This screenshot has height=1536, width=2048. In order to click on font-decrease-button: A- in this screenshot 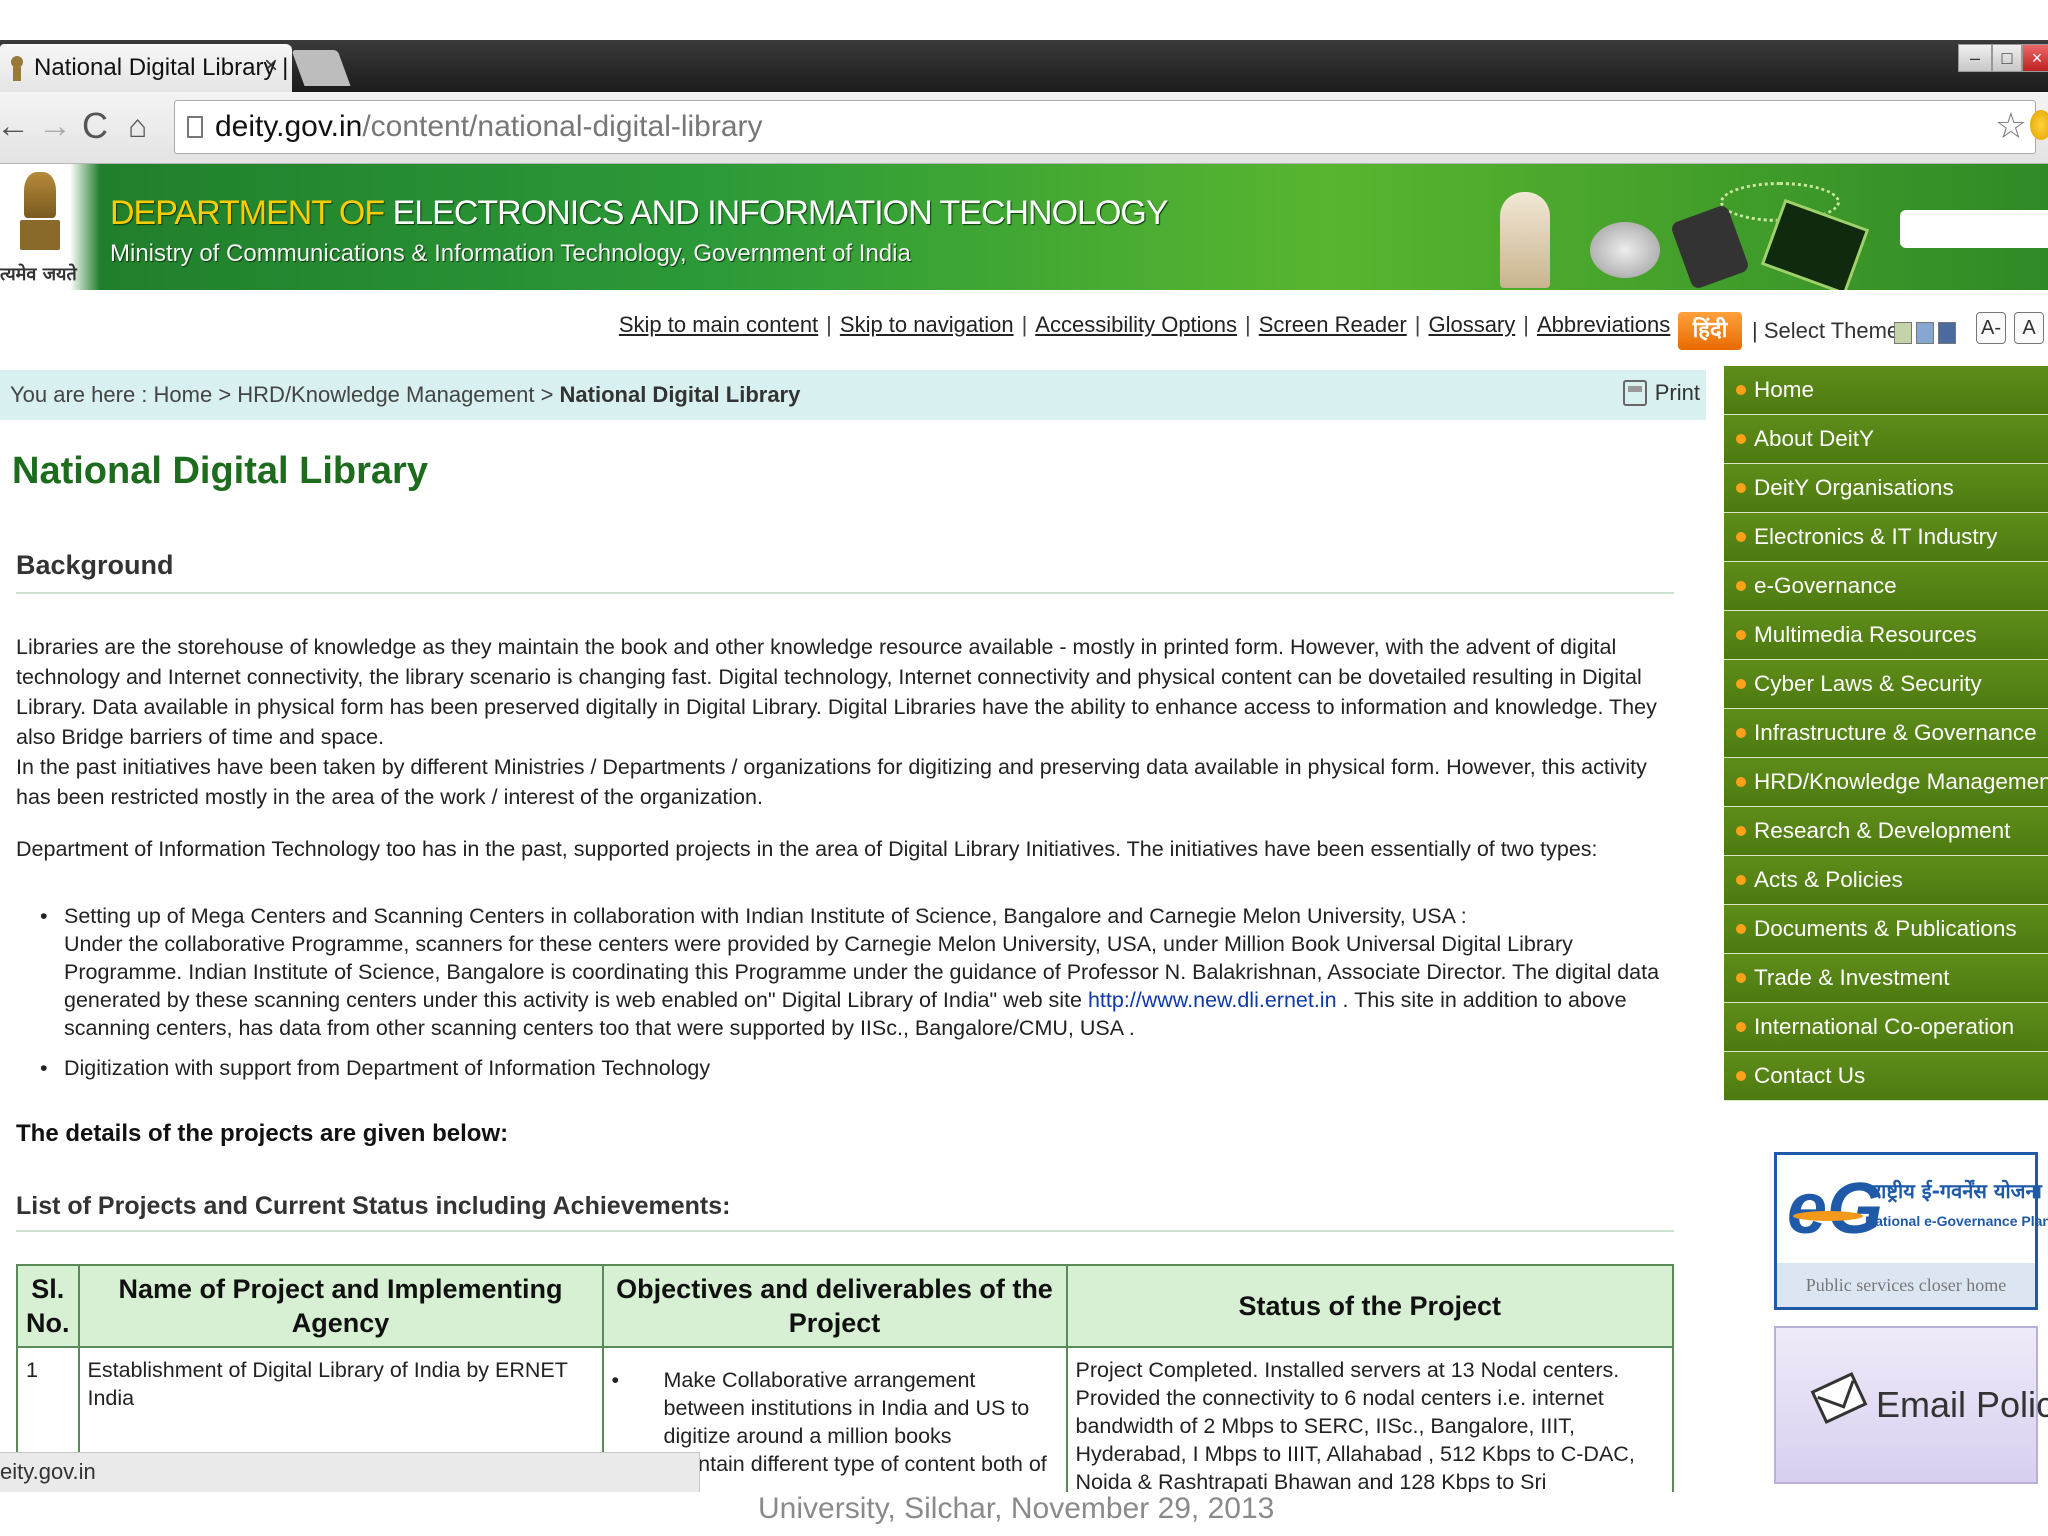, I will do `click(1991, 328)`.